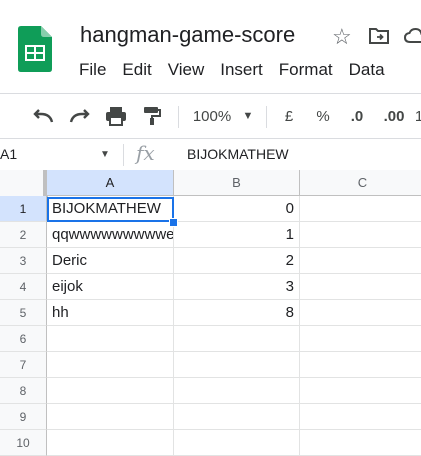 The width and height of the screenshot is (421, 456). I want to click on cell-b4: 3, so click(237, 287).